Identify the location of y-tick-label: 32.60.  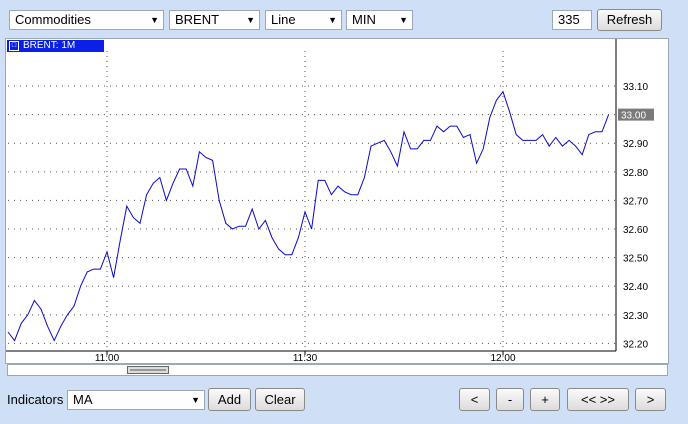
(635, 230).